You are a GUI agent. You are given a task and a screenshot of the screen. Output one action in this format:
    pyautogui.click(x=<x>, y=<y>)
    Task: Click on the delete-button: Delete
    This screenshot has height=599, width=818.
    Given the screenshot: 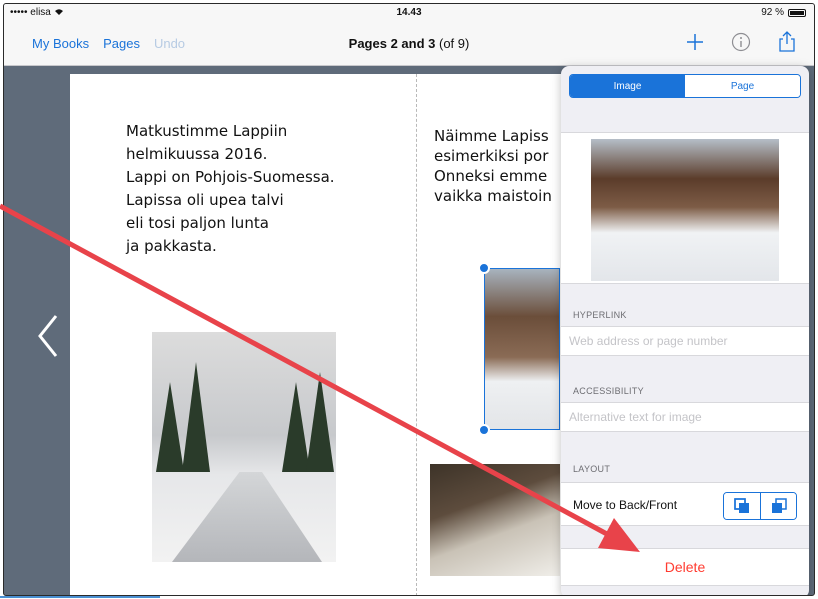 What is the action you would take?
    pyautogui.click(x=685, y=567)
    